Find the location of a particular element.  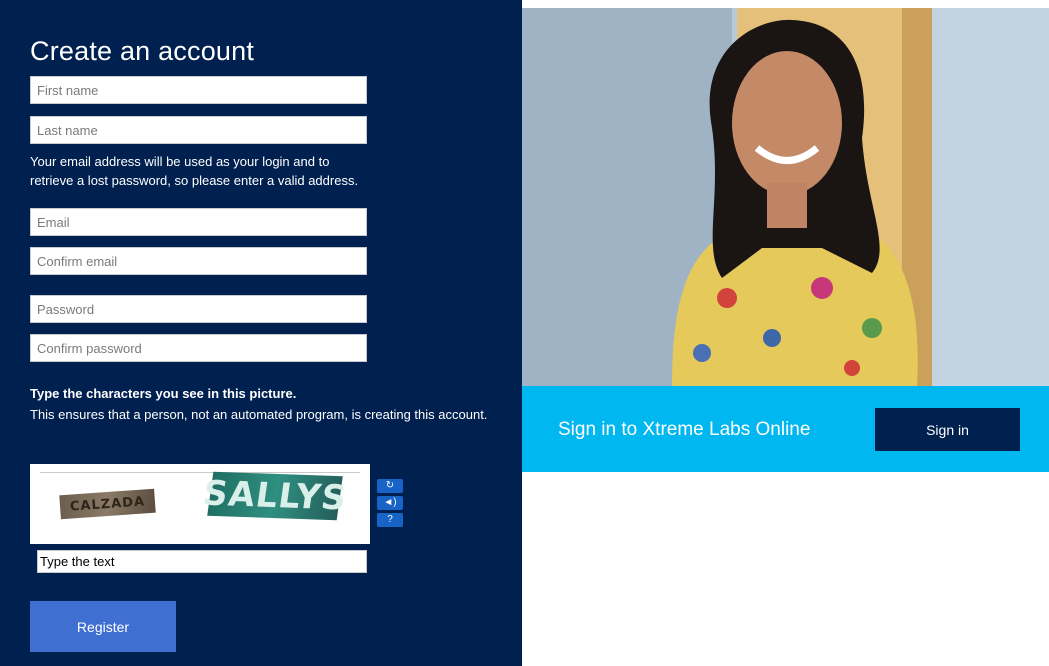

refresh-icon: ↻ is located at coordinates (390, 486).